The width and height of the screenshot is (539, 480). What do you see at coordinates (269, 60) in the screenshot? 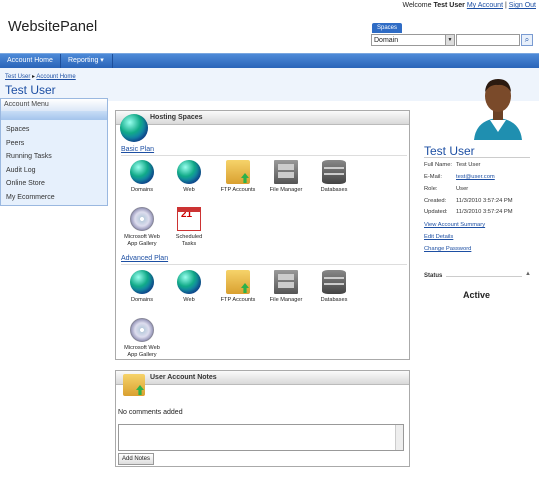
I see `main-nav: Account Home Reporting ▾` at bounding box center [269, 60].